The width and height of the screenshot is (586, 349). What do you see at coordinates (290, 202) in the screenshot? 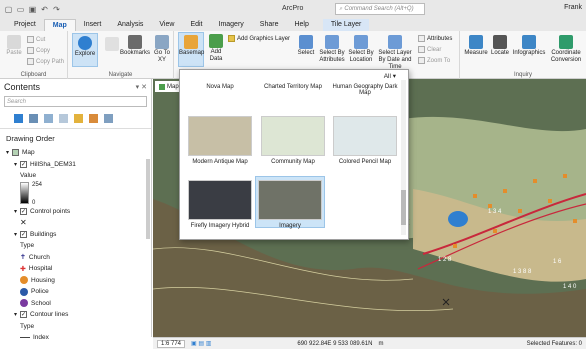
I see `basemap-item-selected: Imagery` at bounding box center [290, 202].